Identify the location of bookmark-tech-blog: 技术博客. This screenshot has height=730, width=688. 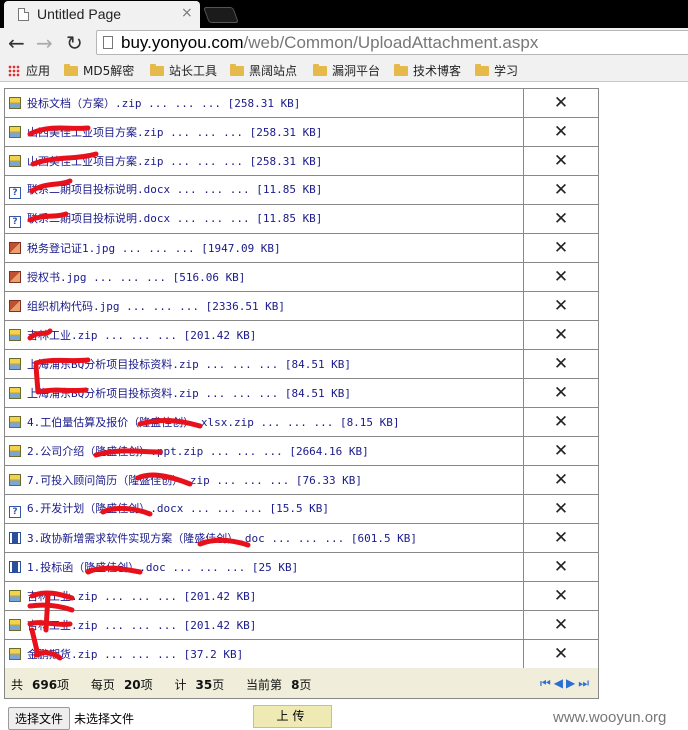
(427, 70).